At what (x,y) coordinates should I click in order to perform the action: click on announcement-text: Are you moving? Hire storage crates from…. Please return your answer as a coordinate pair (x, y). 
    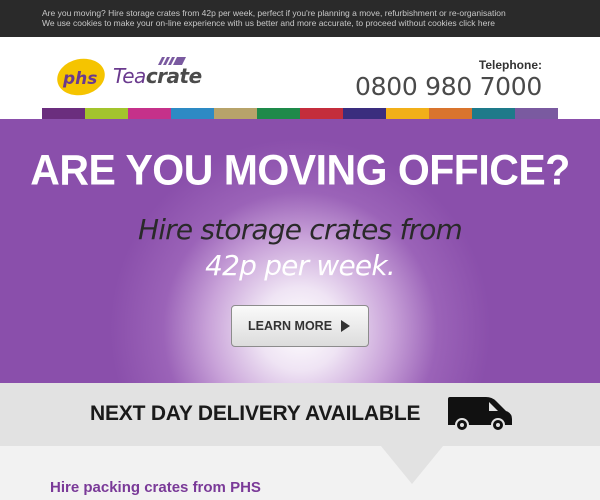
    Looking at the image, I should click on (274, 13).